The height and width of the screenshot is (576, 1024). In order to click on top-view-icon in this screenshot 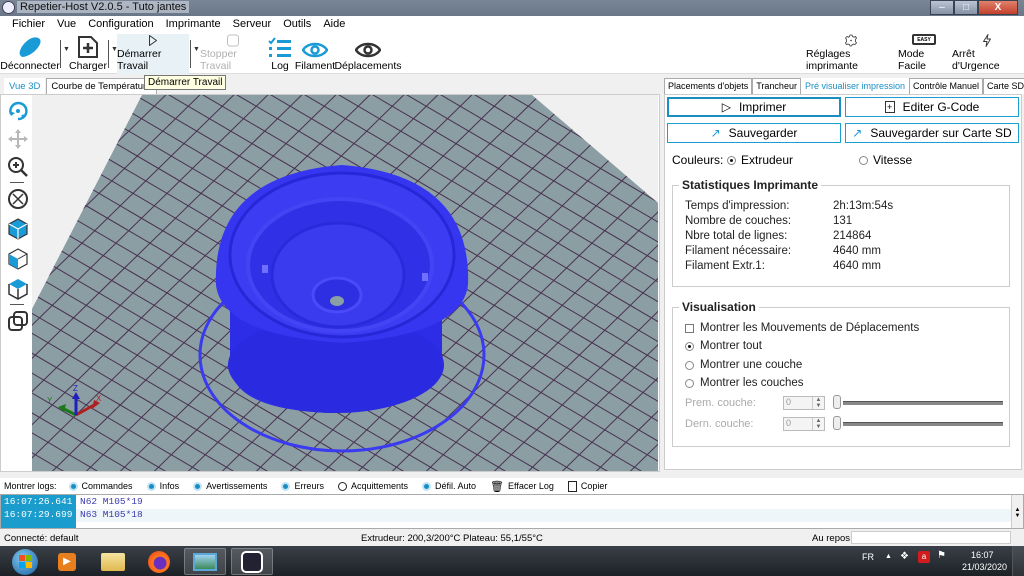, I will do `click(18, 289)`.